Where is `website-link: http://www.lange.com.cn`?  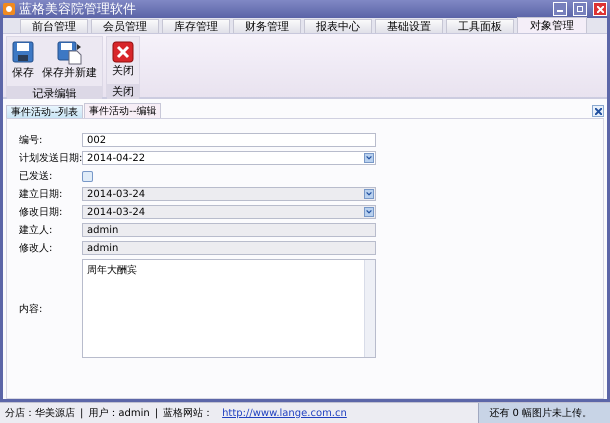
website-link: http://www.lange.com.cn is located at coordinates (284, 413).